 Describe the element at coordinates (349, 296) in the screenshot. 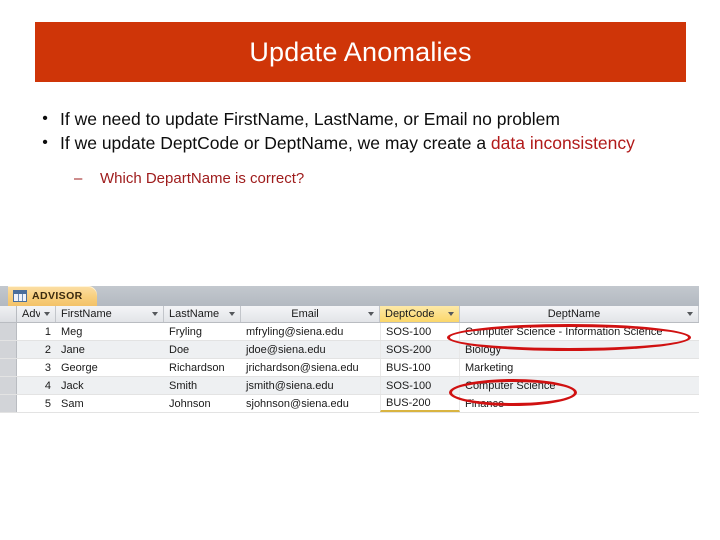

I see `datasheet-tab-strip: ADVISOR` at that location.